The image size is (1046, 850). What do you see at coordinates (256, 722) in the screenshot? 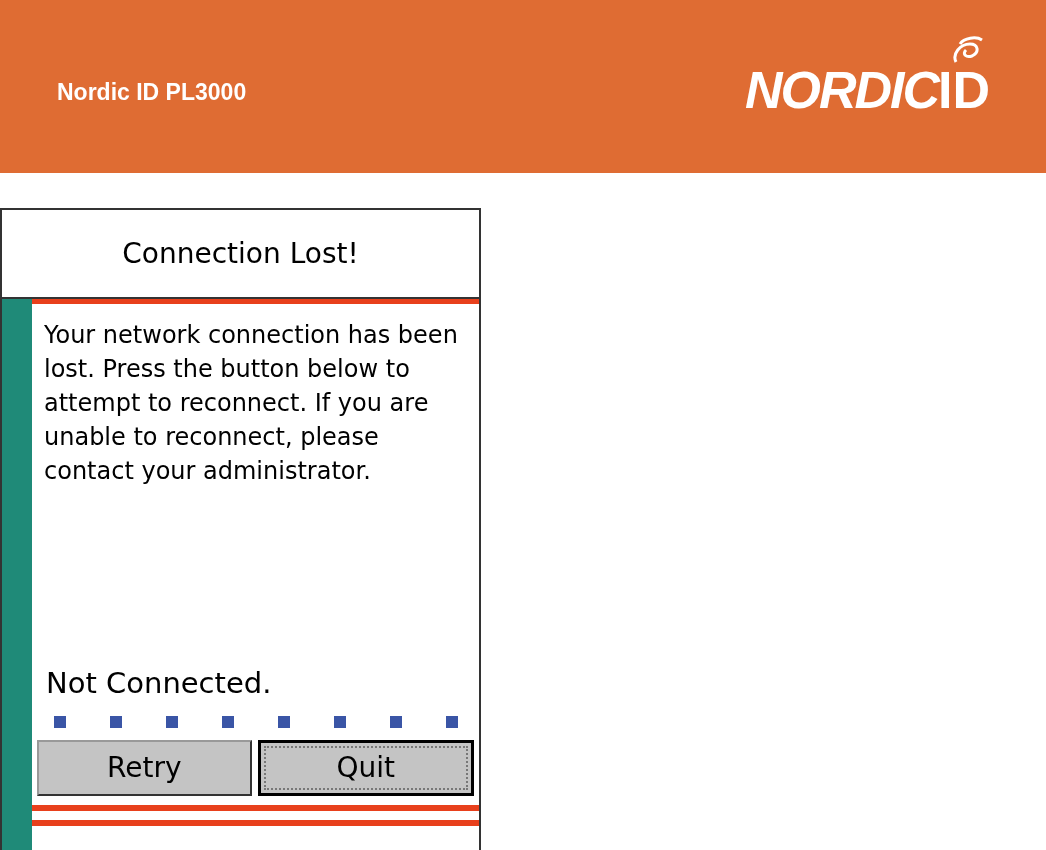
I see `progress-dots-icon` at bounding box center [256, 722].